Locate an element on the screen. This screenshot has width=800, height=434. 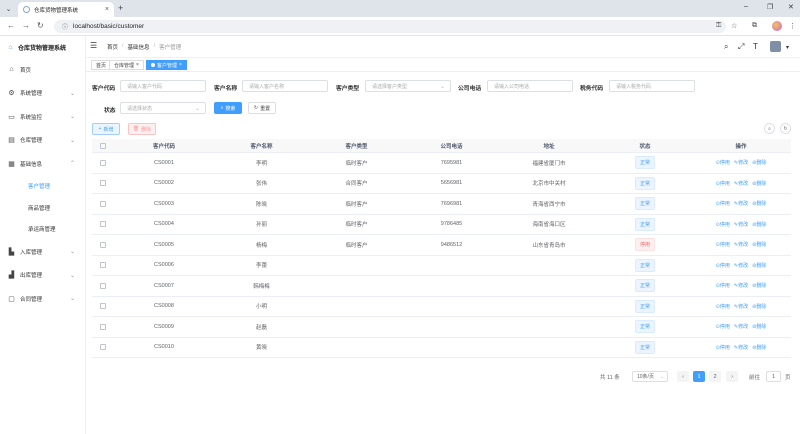
add-button: + 新增 is located at coordinates (106, 129).